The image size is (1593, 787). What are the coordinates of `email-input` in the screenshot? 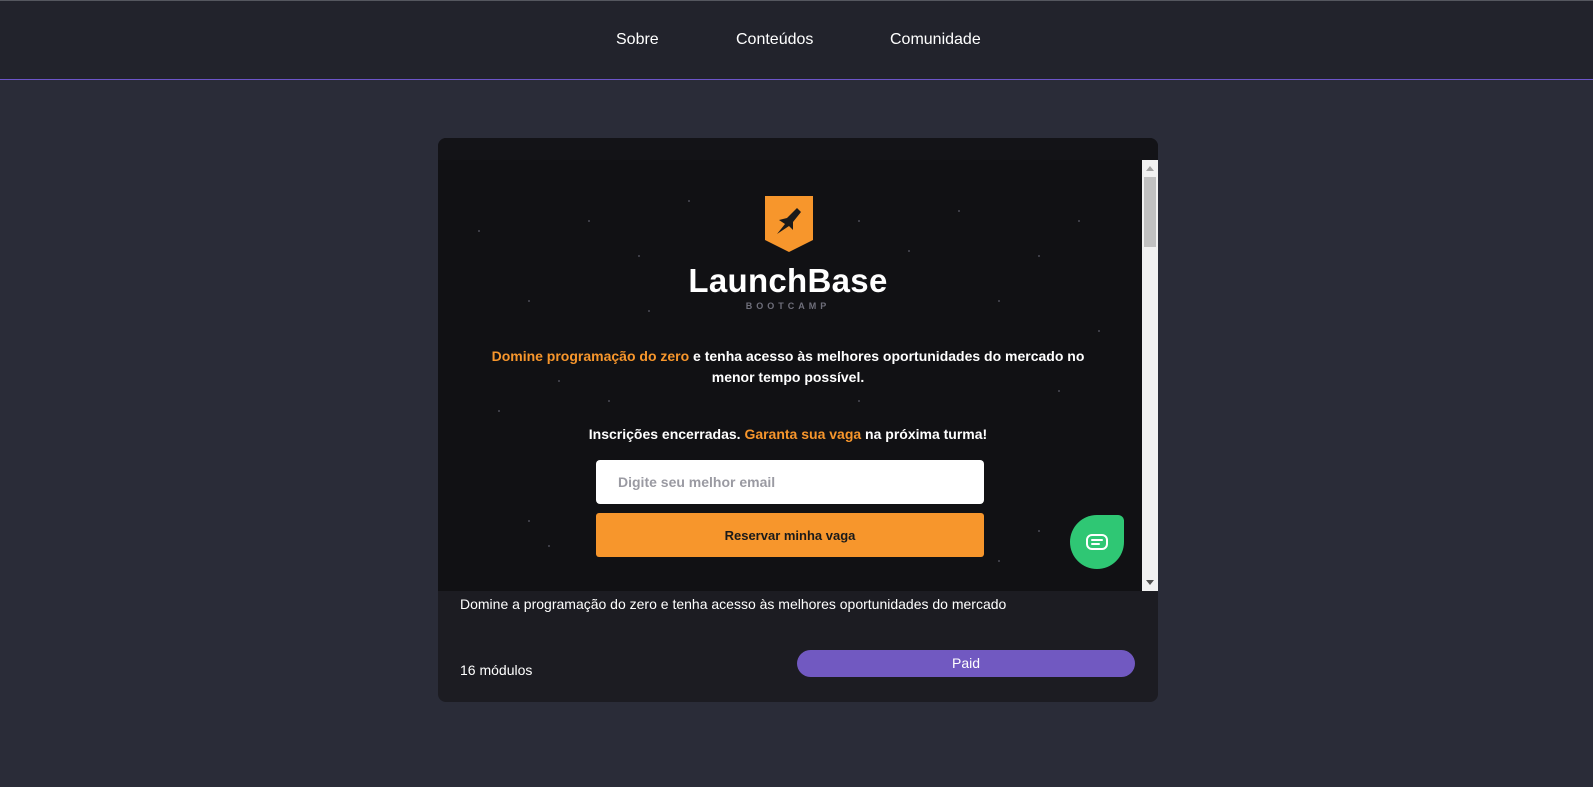 It's located at (790, 482).